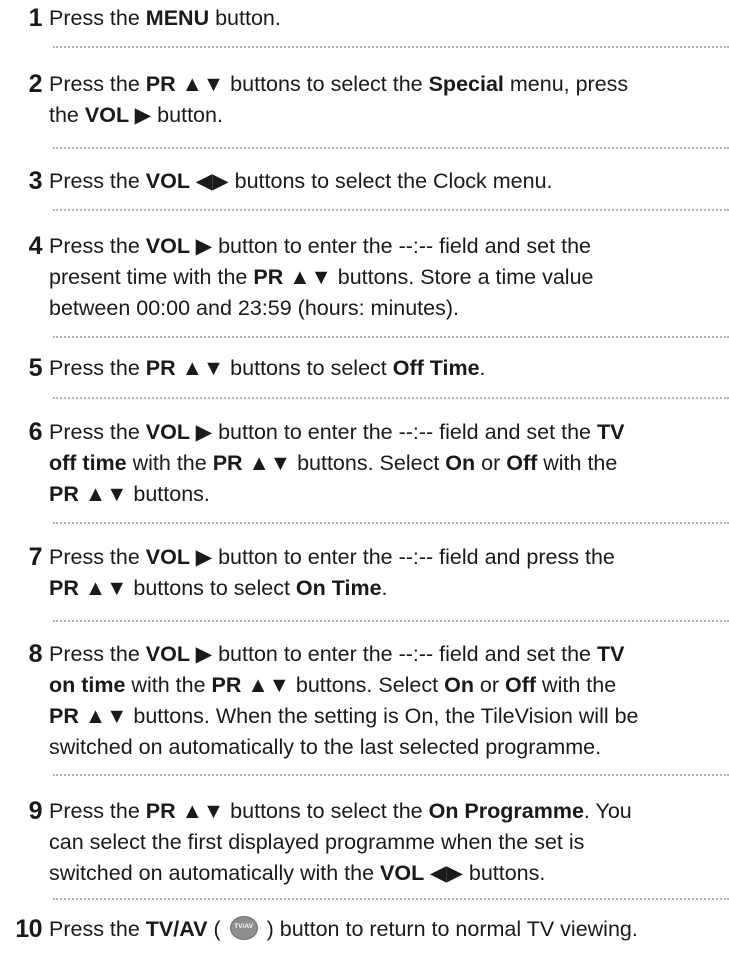 Image resolution: width=729 pixels, height=953 pixels. I want to click on text-run: the, so click(67, 115).